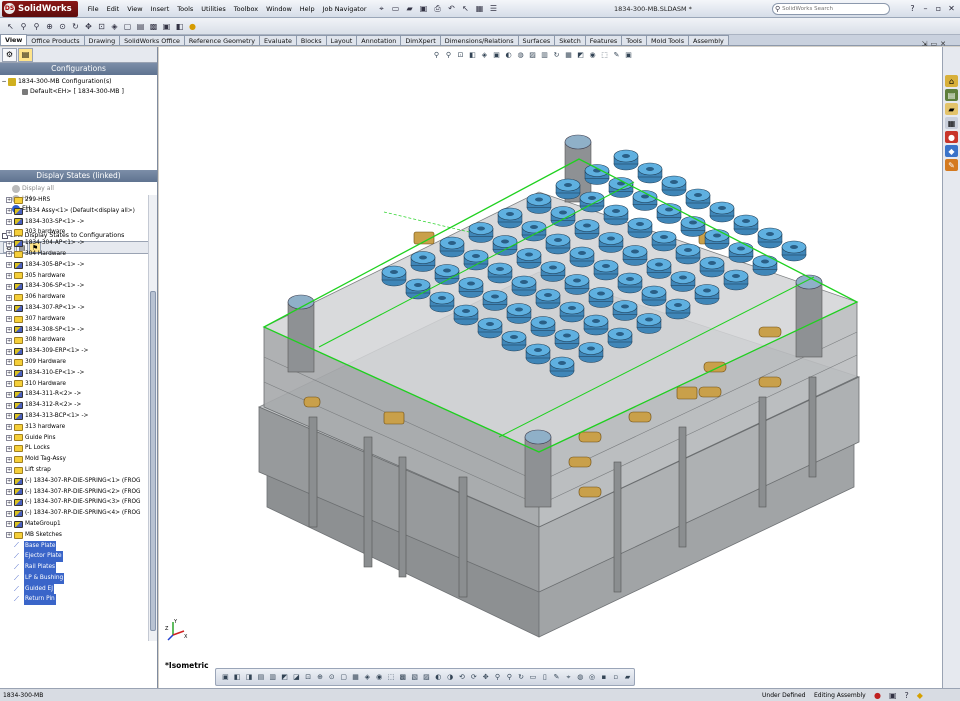 The image size is (960, 701). What do you see at coordinates (509, 677) in the screenshot?
I see `view-tool-icon: ⚲` at bounding box center [509, 677].